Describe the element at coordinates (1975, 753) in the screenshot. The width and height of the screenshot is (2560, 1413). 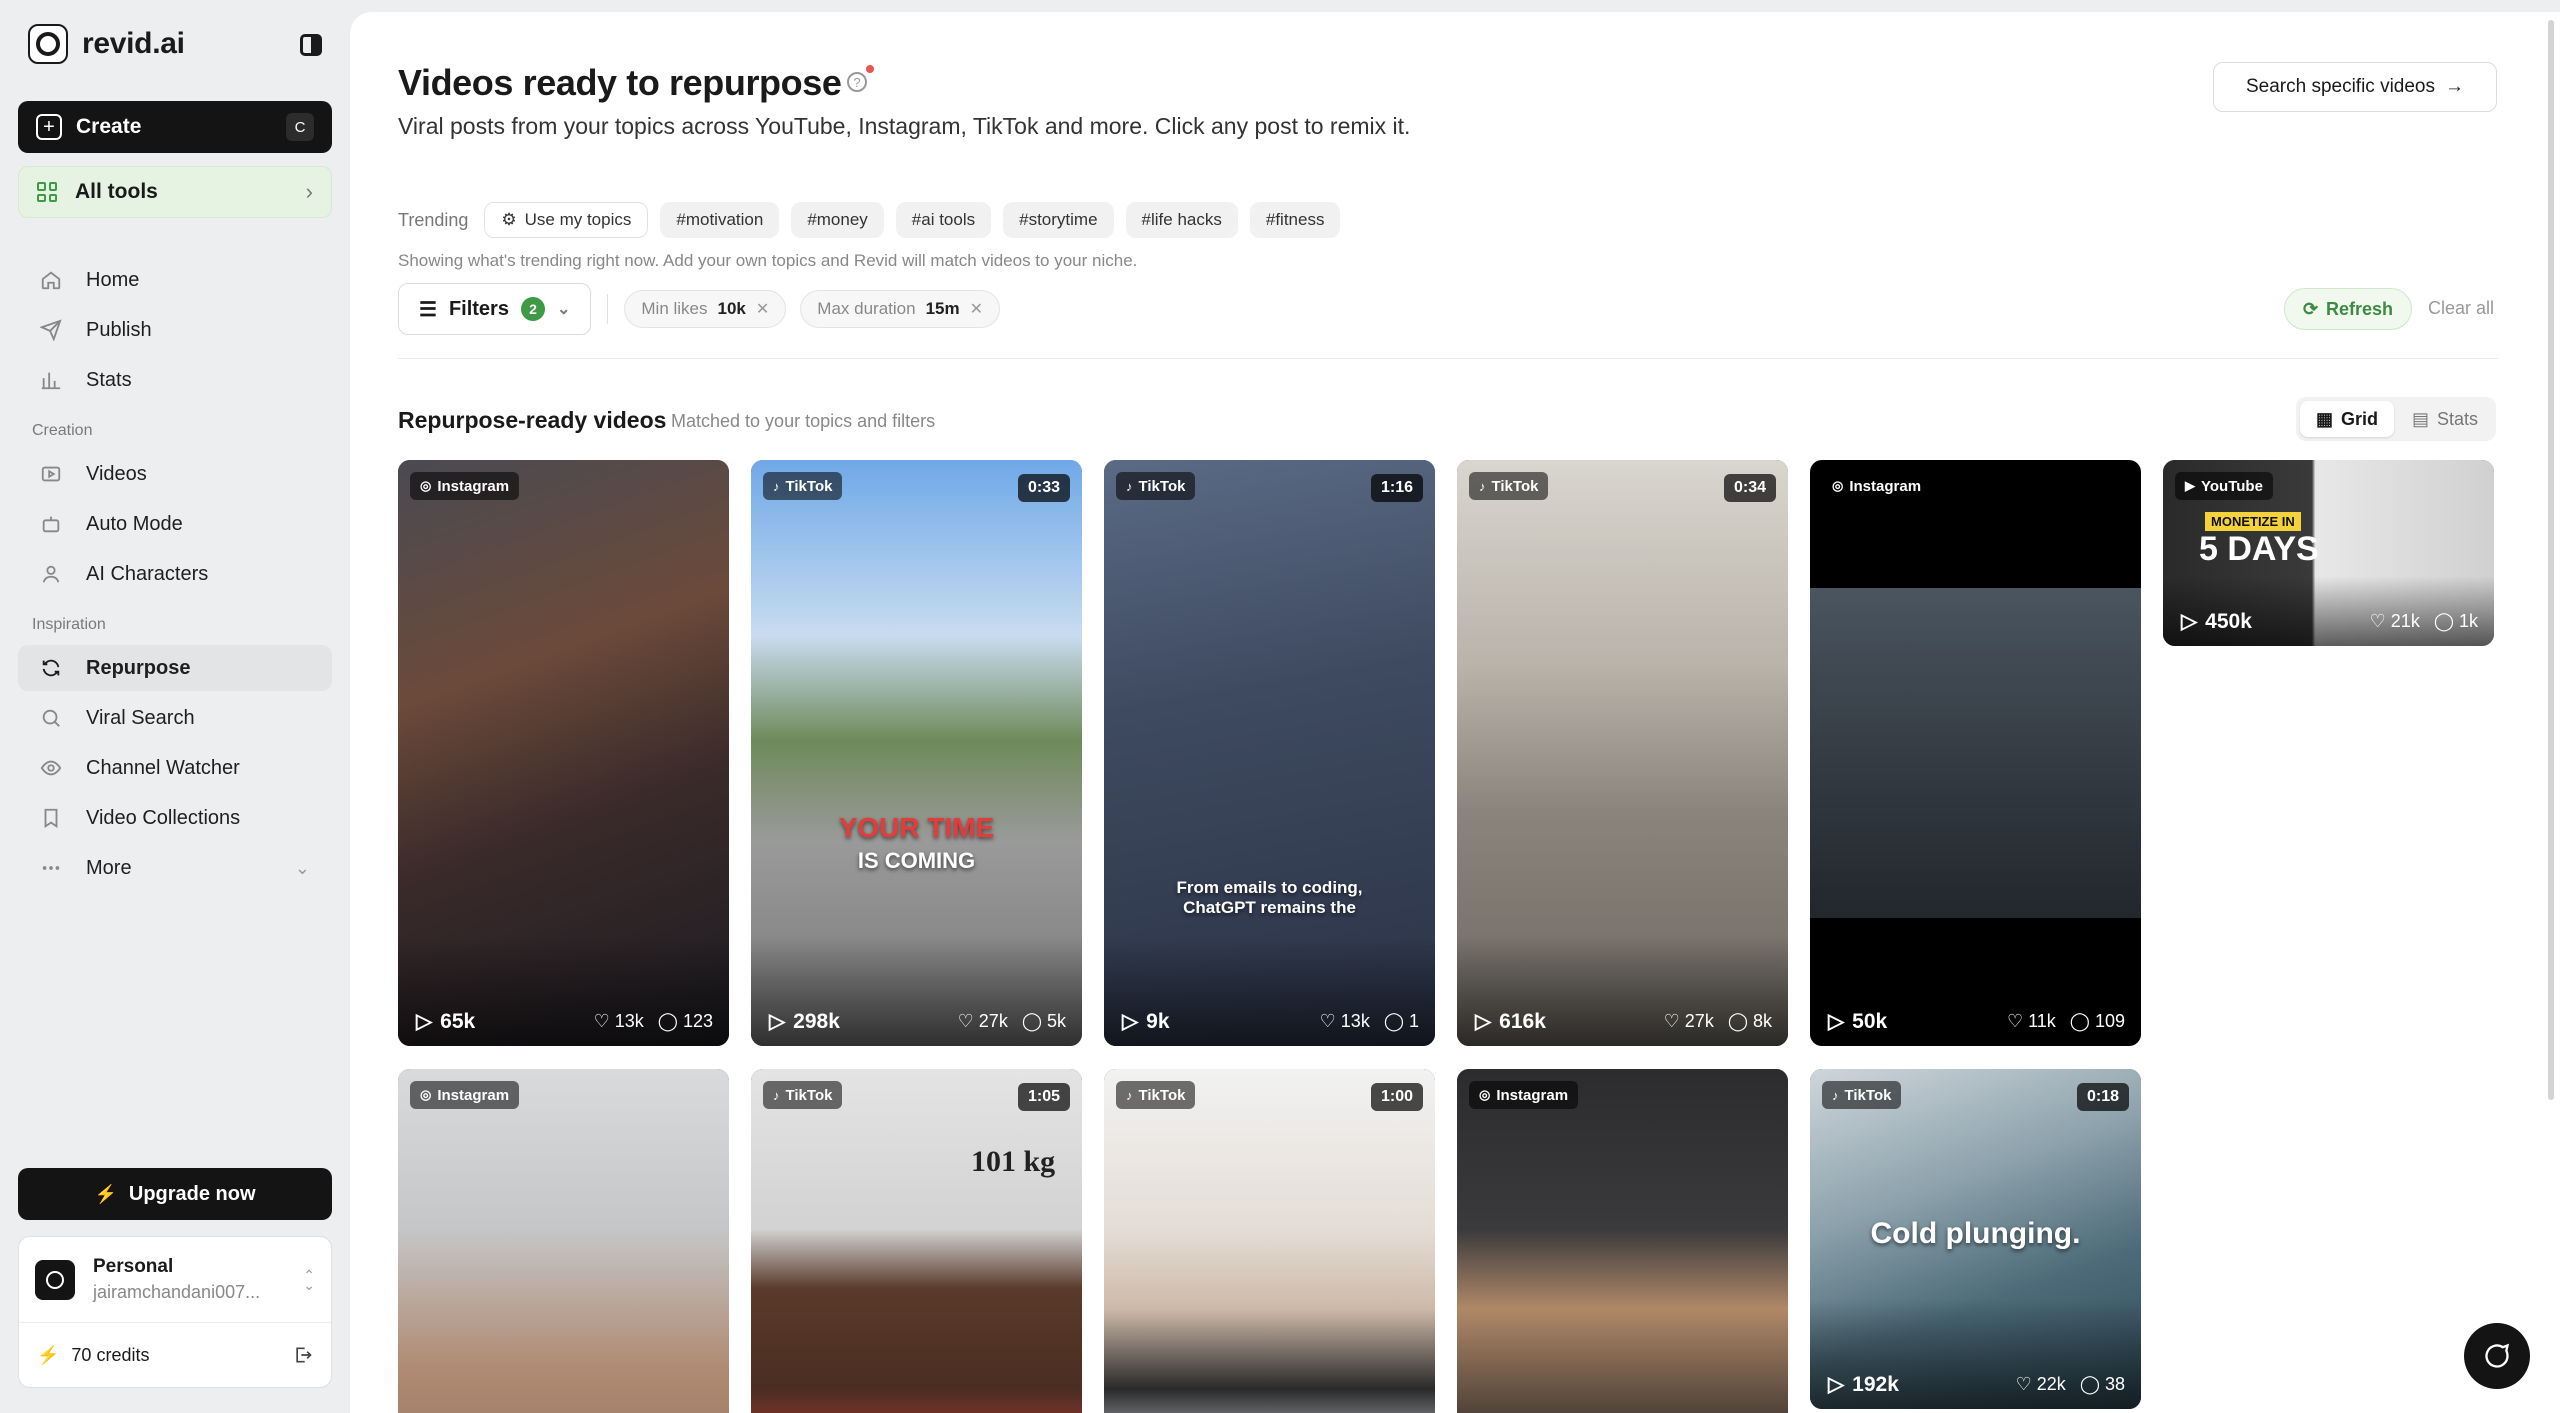
I see `video-card: ◎ Instagram ▷ 50k ♡ 11k ◯ 109` at that location.